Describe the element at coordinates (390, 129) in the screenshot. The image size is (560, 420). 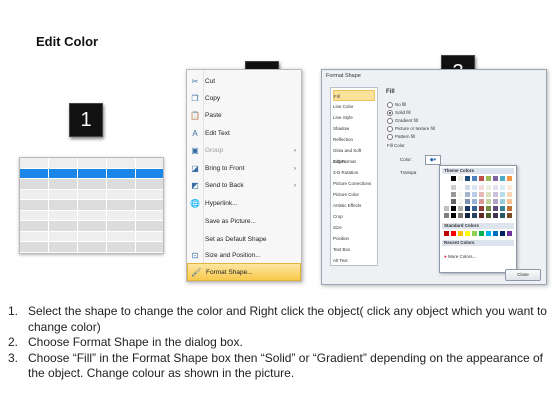
I see `picture-fill-radio` at that location.